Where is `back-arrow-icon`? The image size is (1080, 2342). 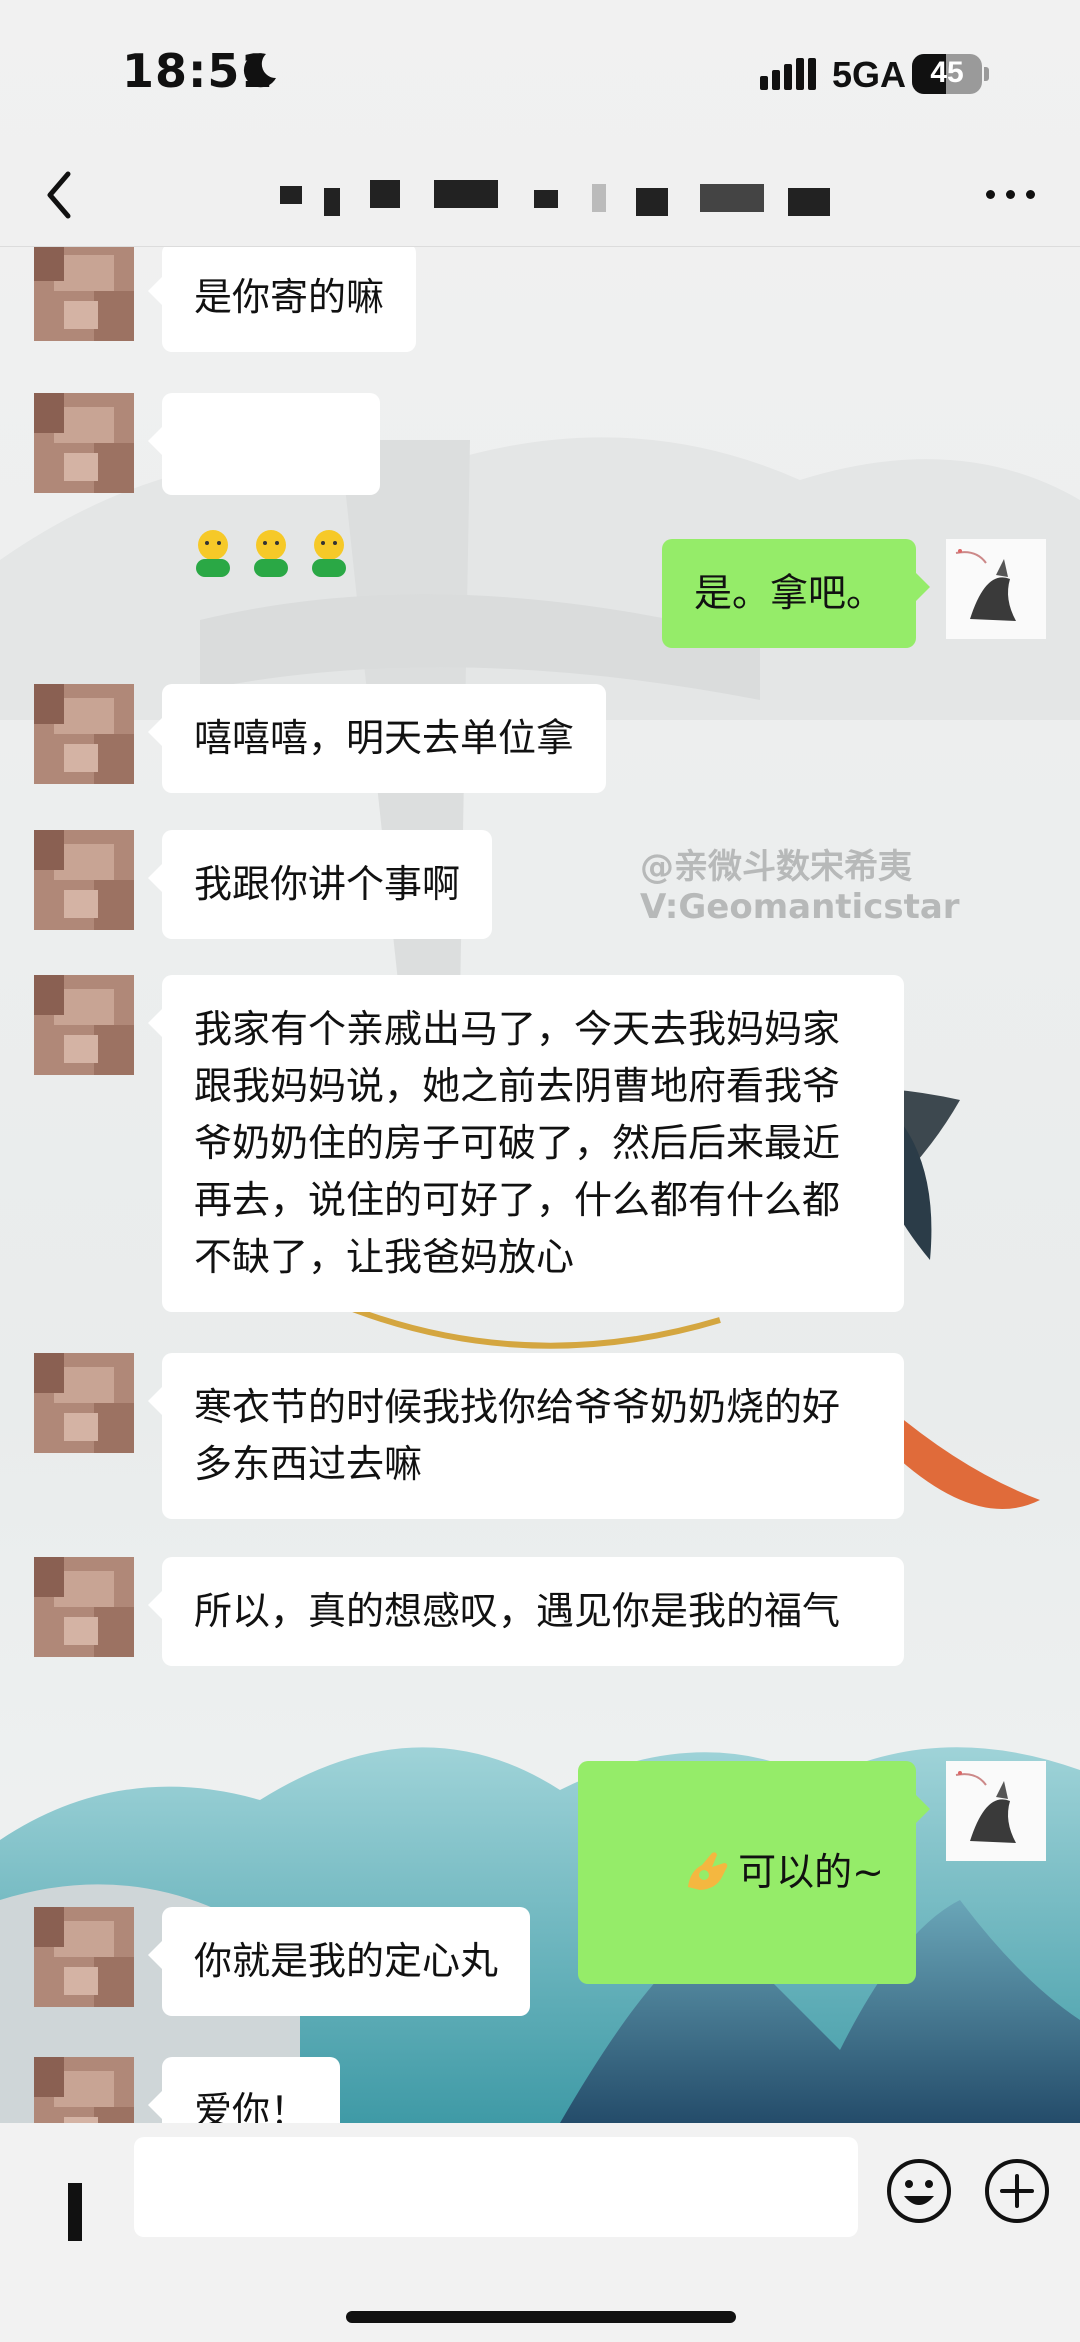
back-arrow-icon is located at coordinates (60, 195).